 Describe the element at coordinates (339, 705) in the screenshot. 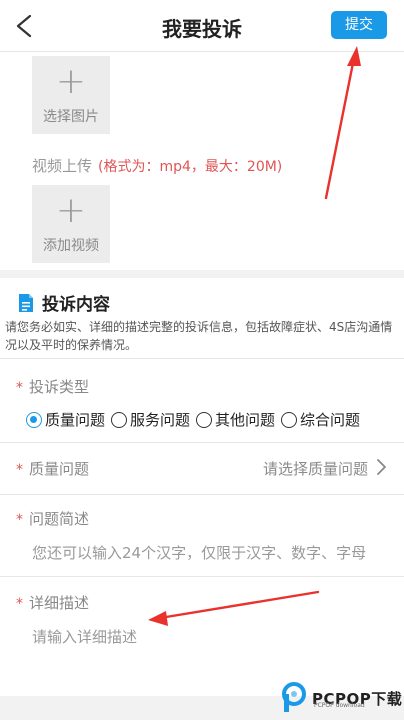

I see `watermark-subtext: PCPOP download` at that location.